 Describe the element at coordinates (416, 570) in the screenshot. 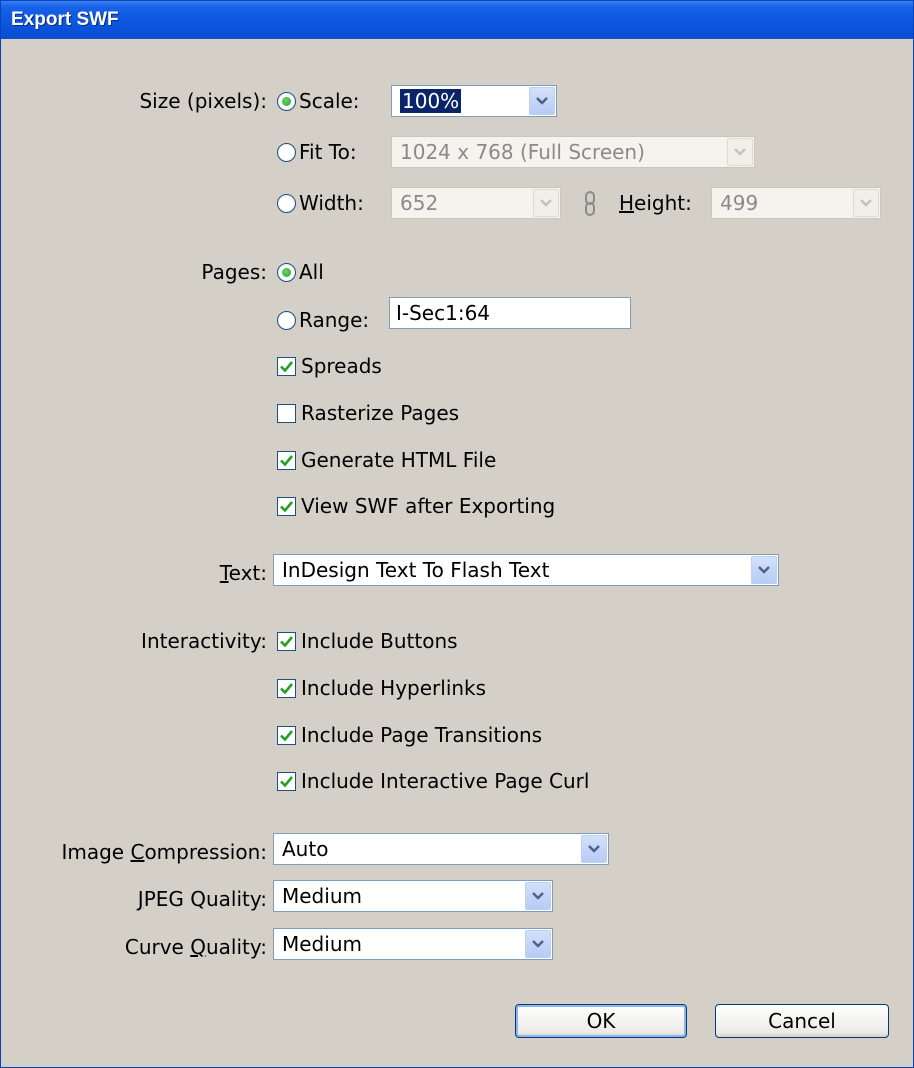

I see `text-value: InDesign Text To Flash Text` at that location.